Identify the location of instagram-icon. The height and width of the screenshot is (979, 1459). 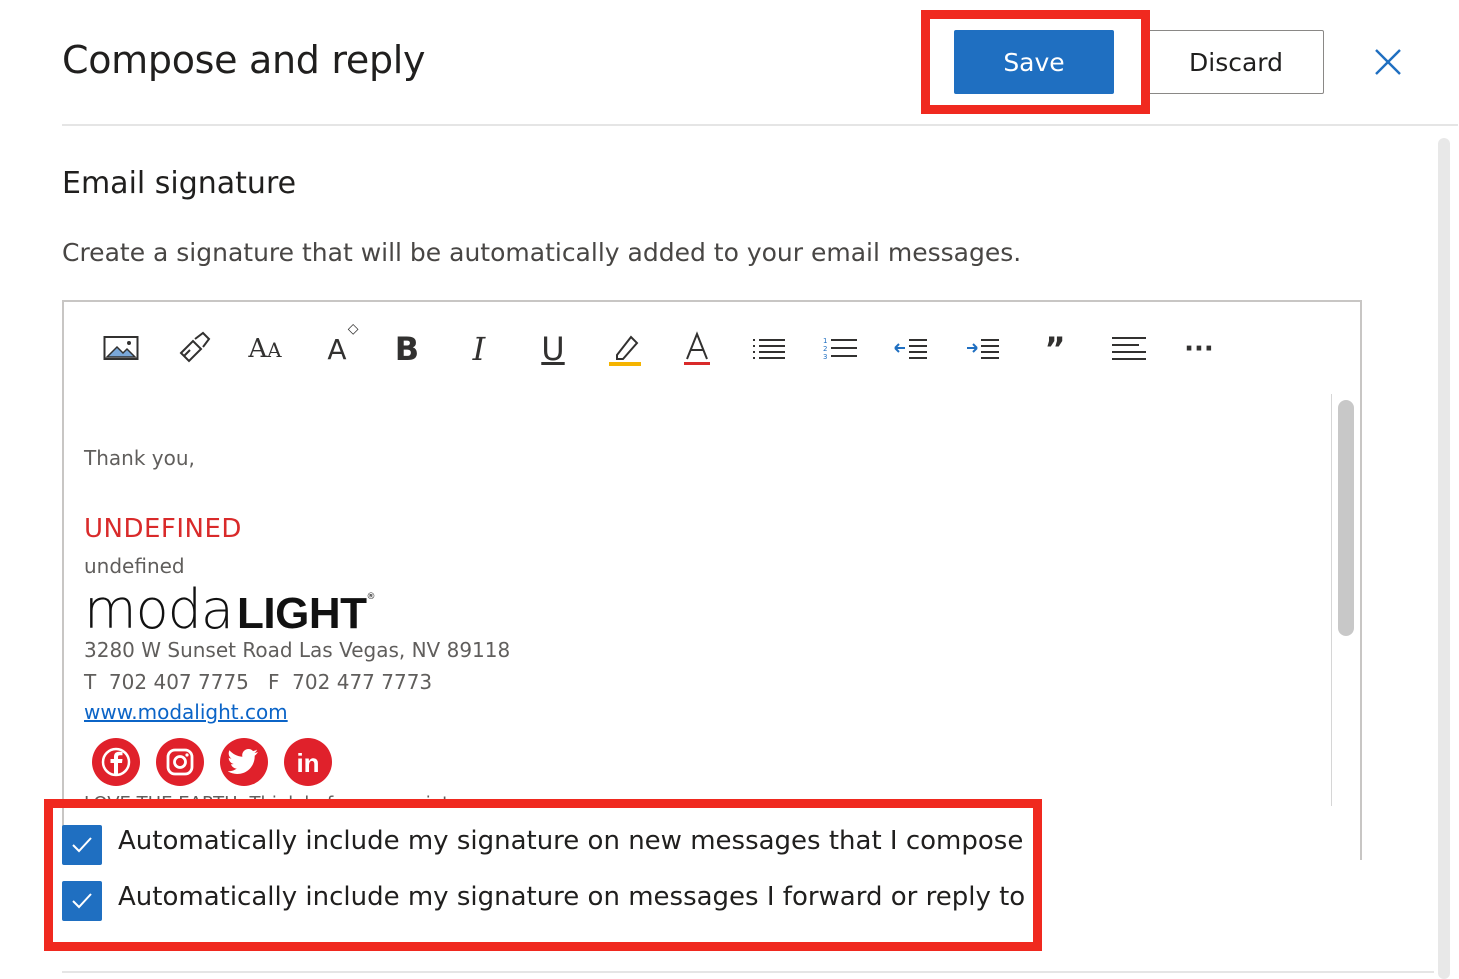
(180, 762).